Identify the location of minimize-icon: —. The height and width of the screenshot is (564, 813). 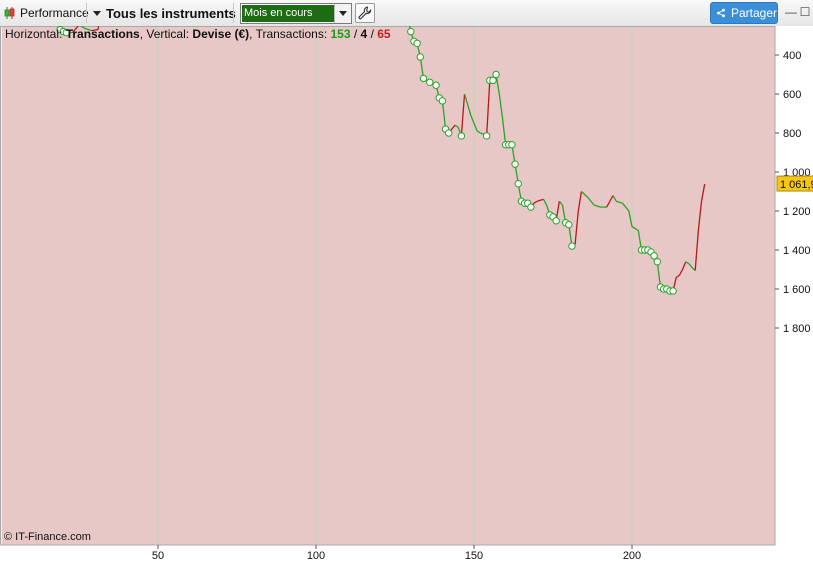
(791, 12).